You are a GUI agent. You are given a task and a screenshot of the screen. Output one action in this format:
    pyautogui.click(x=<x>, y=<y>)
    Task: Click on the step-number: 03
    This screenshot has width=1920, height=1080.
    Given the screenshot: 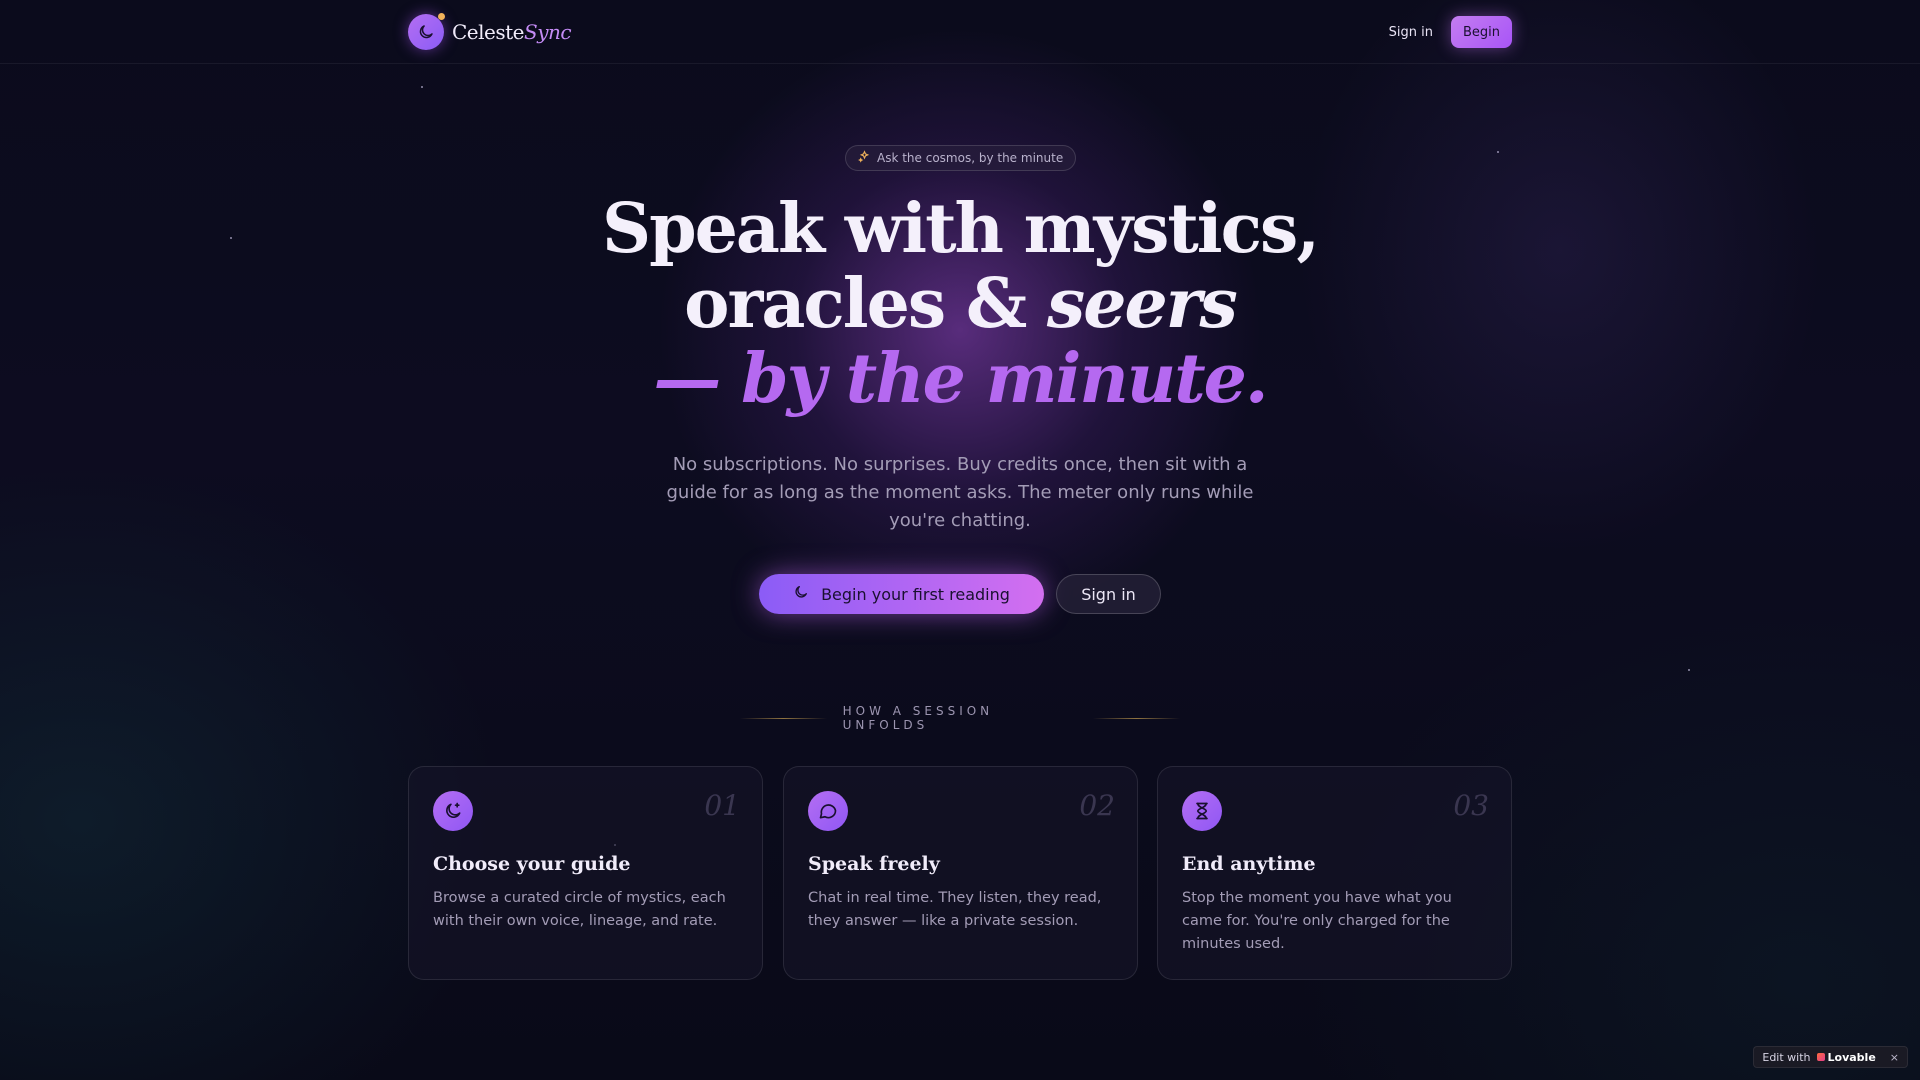 What is the action you would take?
    pyautogui.click(x=1471, y=805)
    